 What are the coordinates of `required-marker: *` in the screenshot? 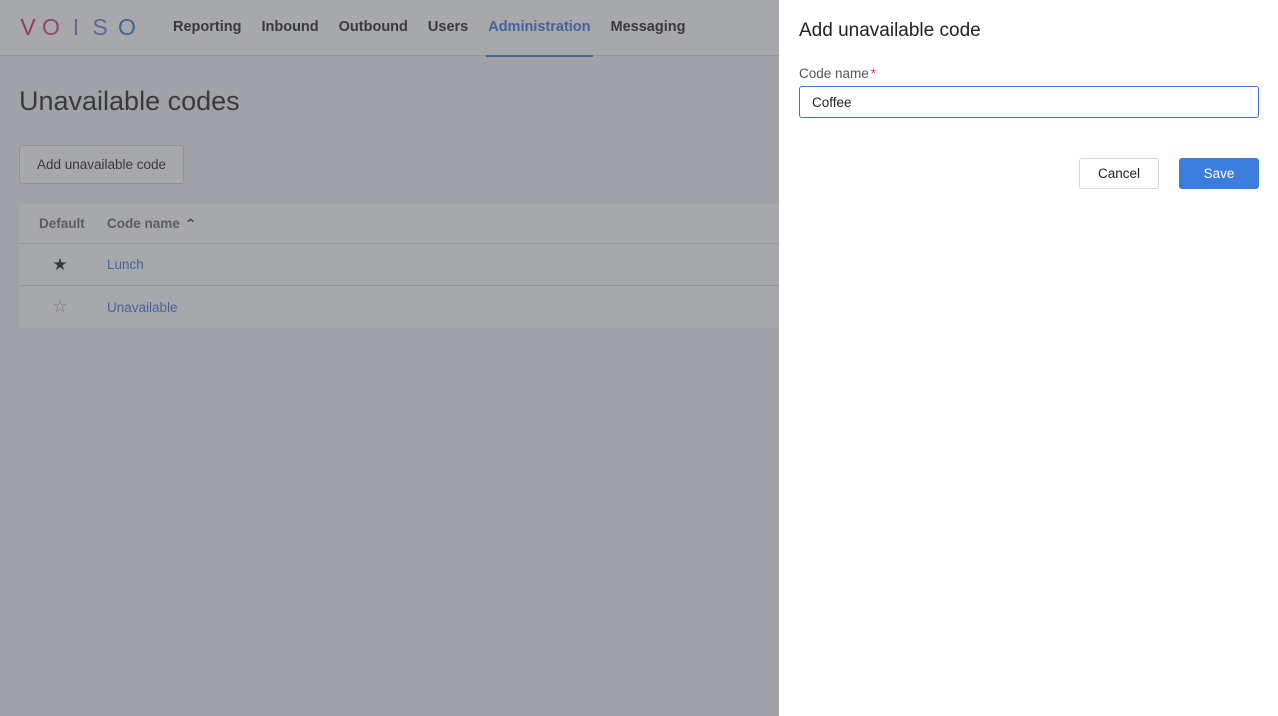 It's located at (873, 73).